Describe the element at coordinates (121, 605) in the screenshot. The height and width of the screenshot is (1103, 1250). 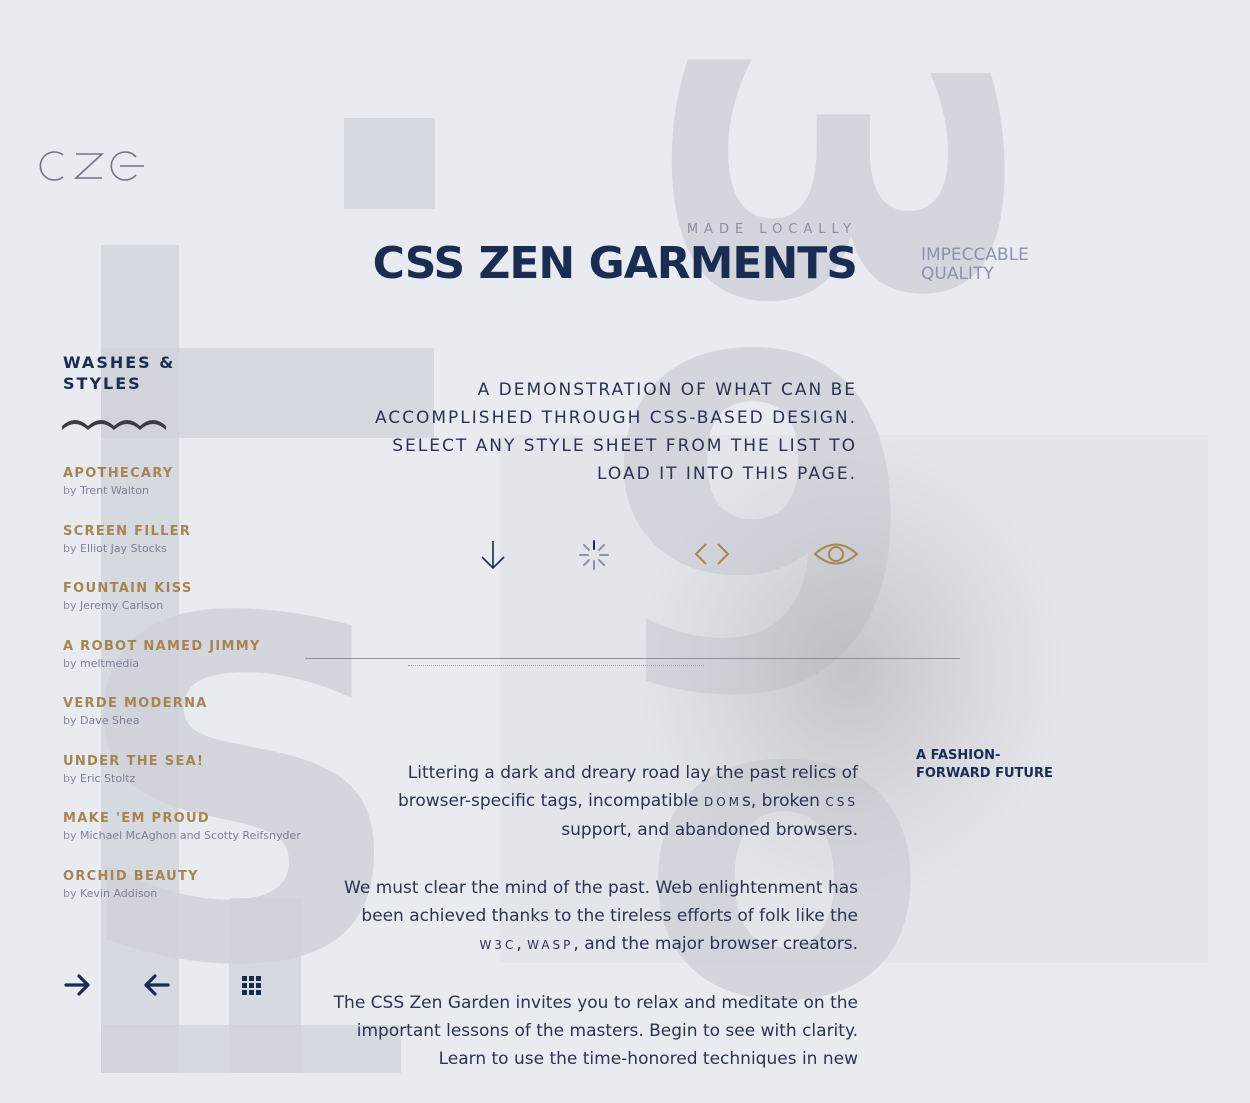
I see `author-link: Jeremy Carlson` at that location.